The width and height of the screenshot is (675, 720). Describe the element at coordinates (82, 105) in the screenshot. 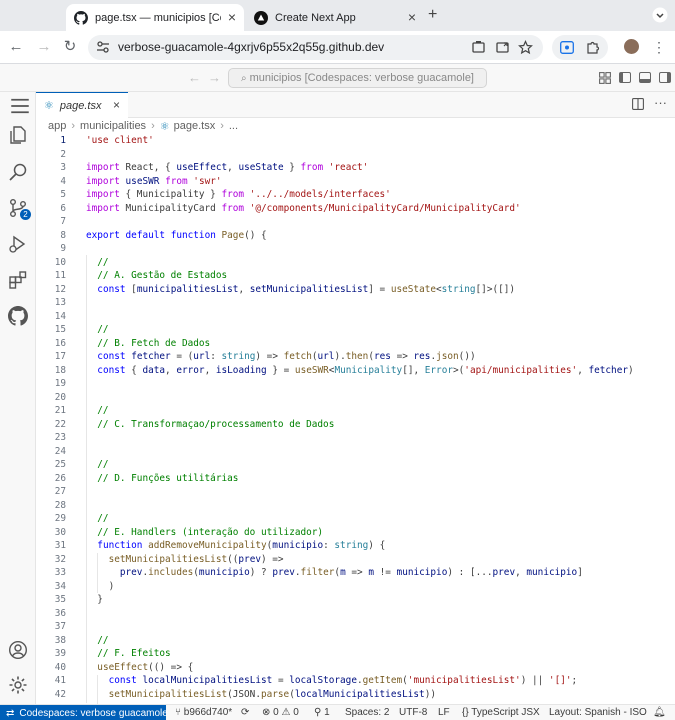

I see `tab-page-tsx: ⚛ page.tsx ×` at that location.